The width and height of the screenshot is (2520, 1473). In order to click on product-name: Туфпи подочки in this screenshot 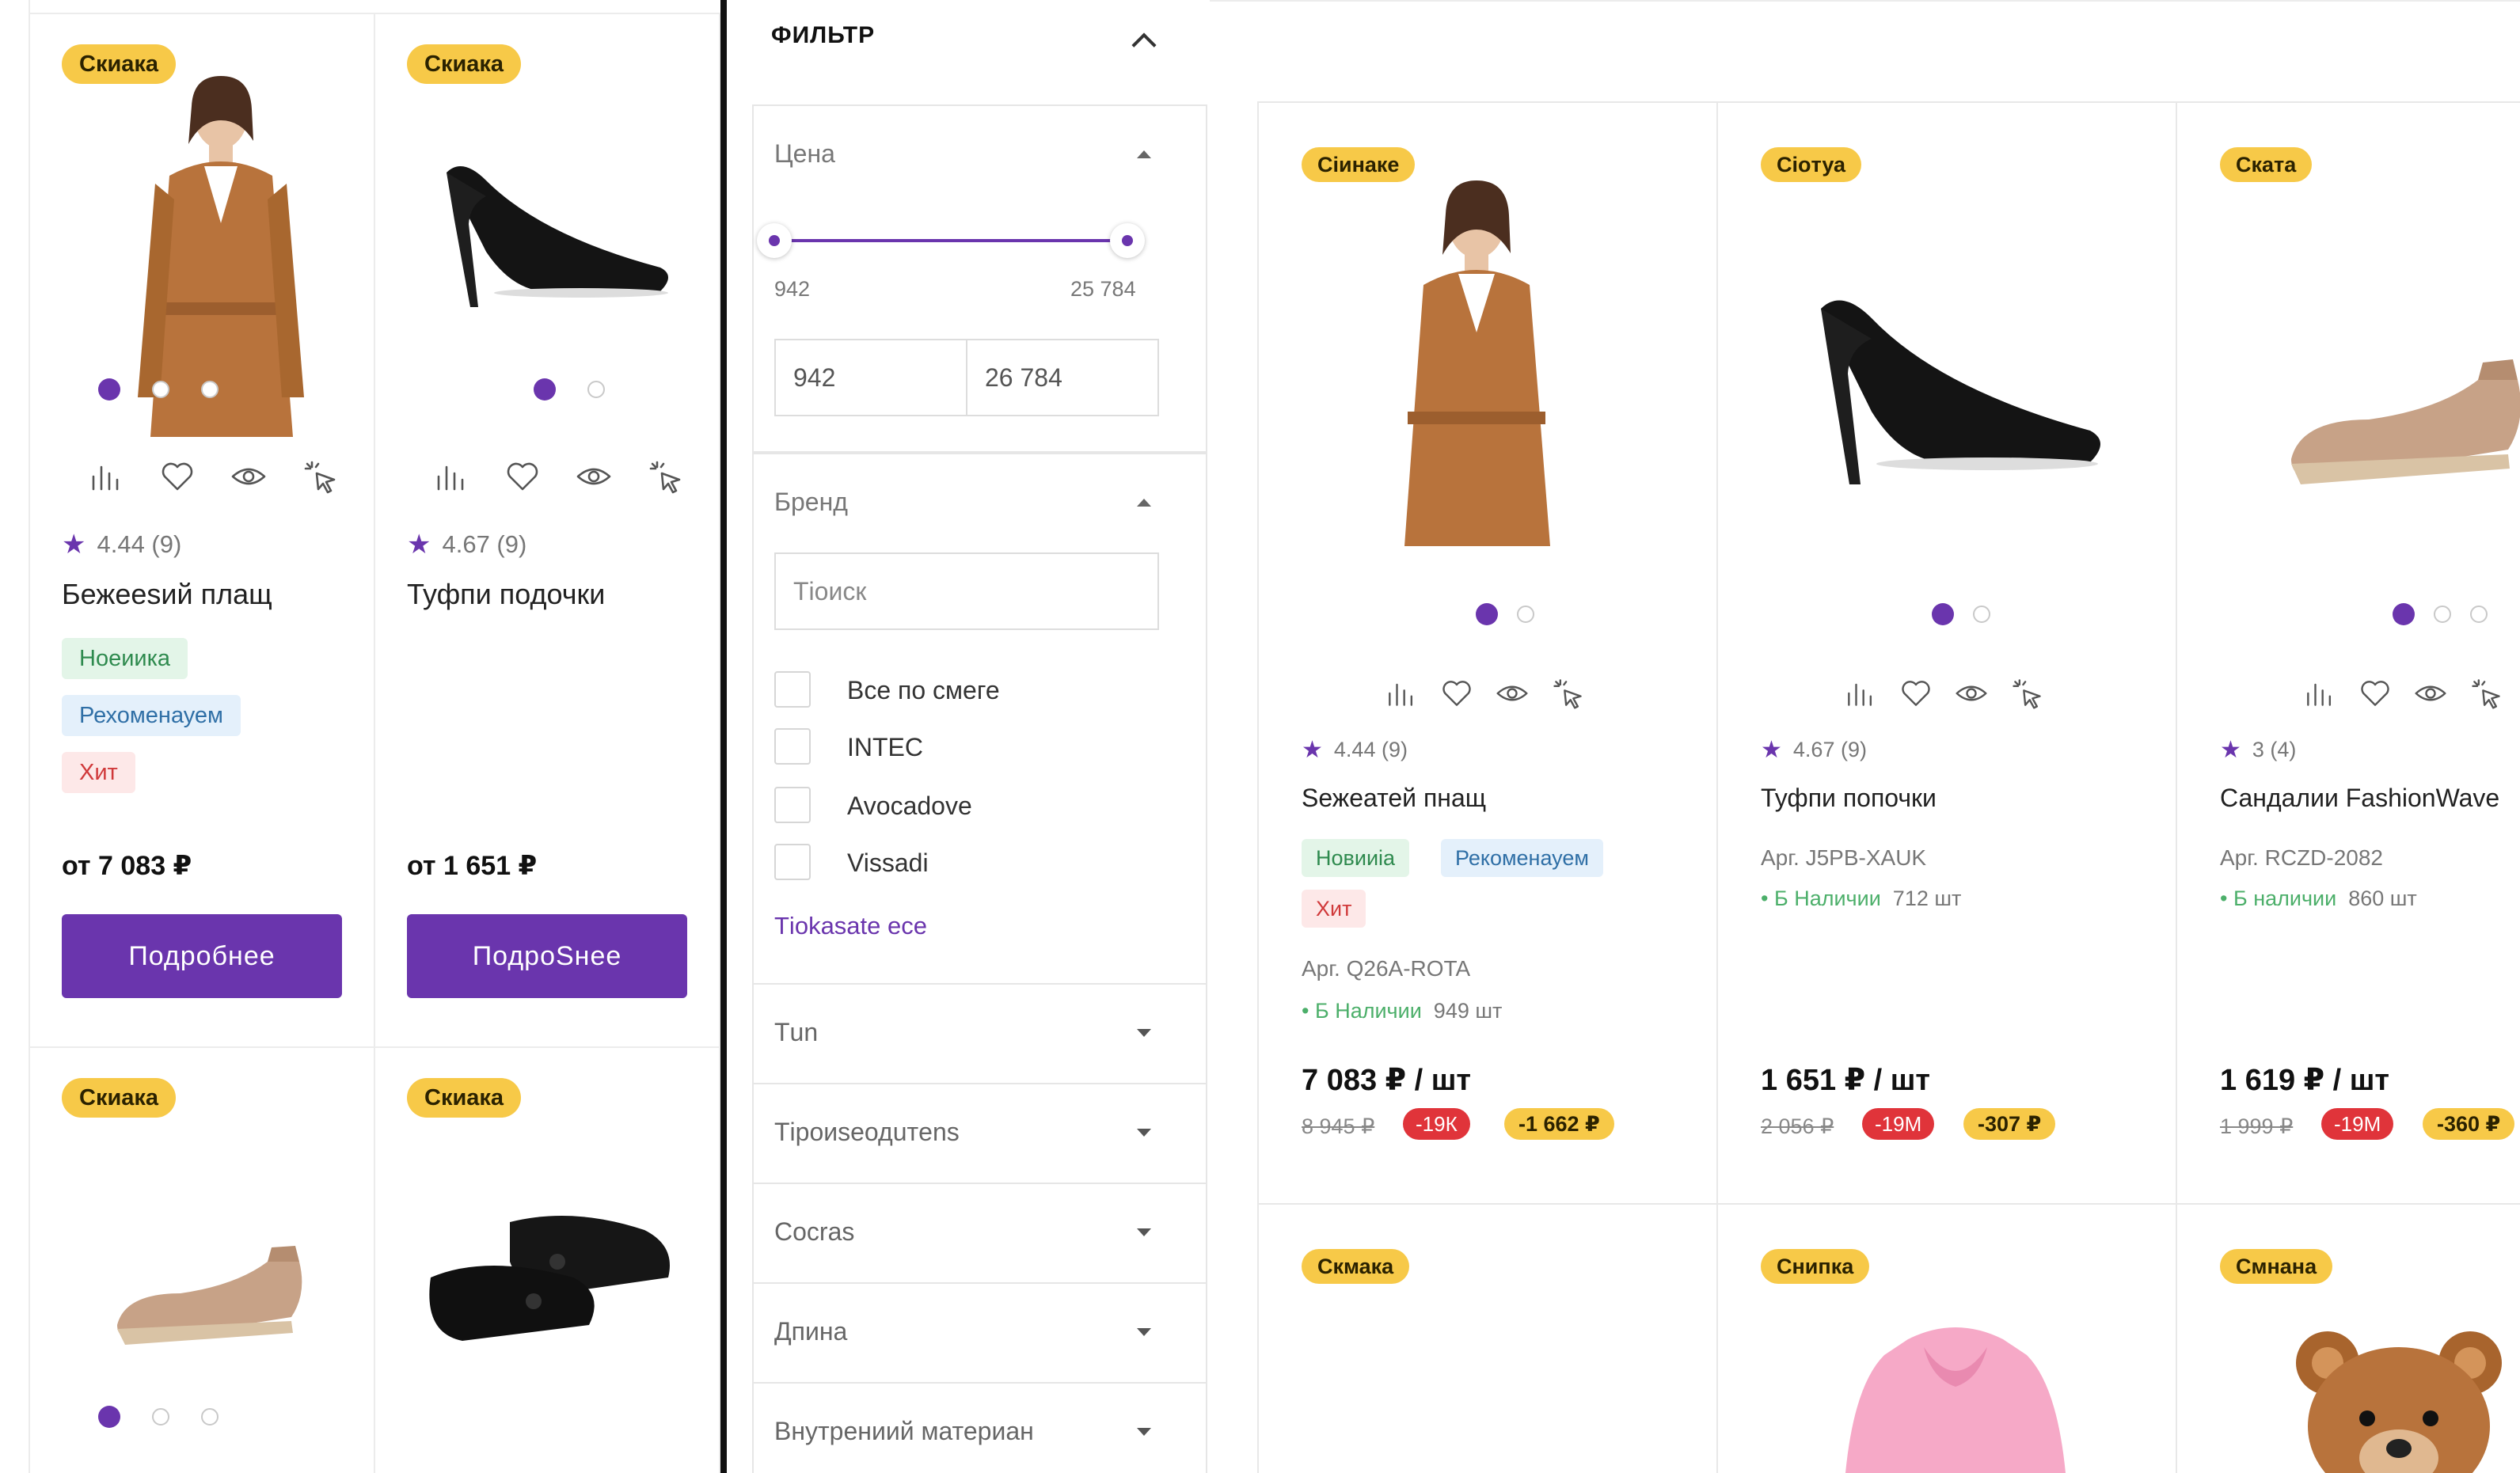, I will do `click(506, 594)`.